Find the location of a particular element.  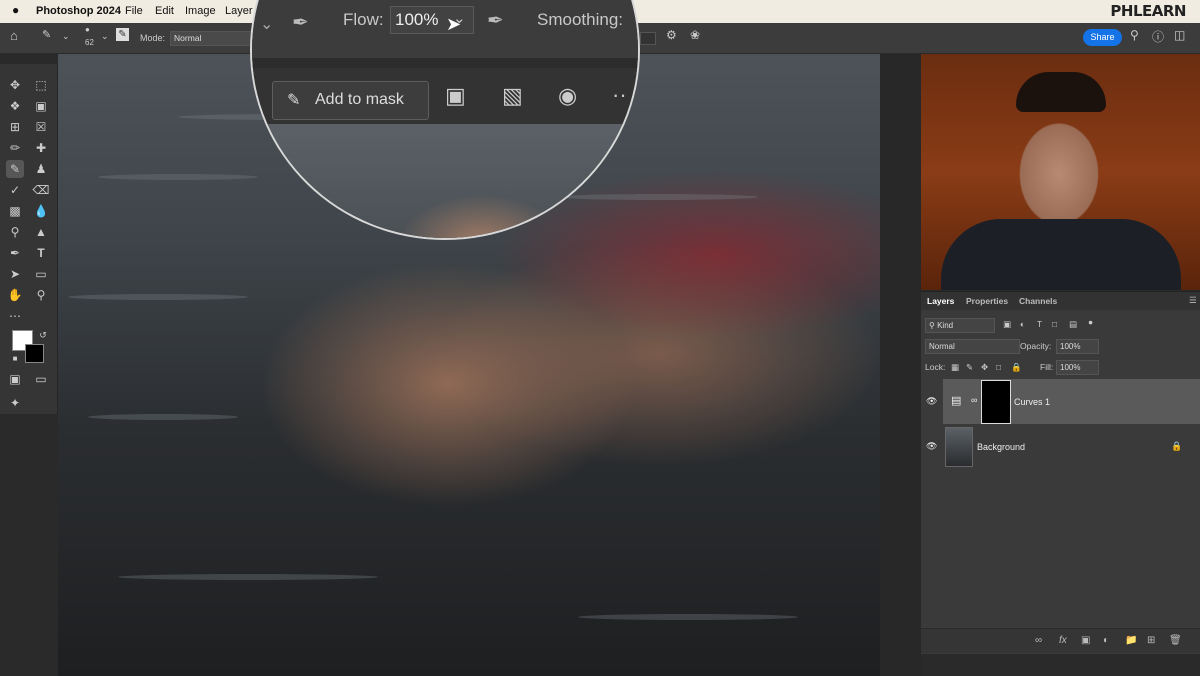

mask-settings-icon: ▣ is located at coordinates (455, 96).